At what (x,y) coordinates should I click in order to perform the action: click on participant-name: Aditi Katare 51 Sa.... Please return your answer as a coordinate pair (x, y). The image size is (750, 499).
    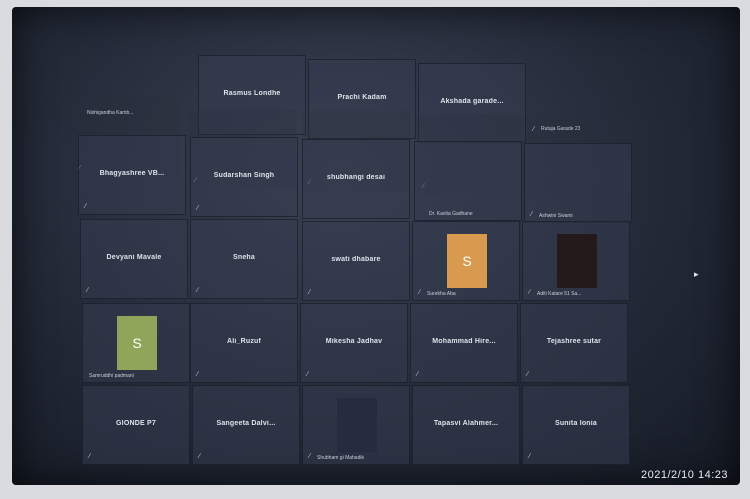
    Looking at the image, I should click on (559, 294).